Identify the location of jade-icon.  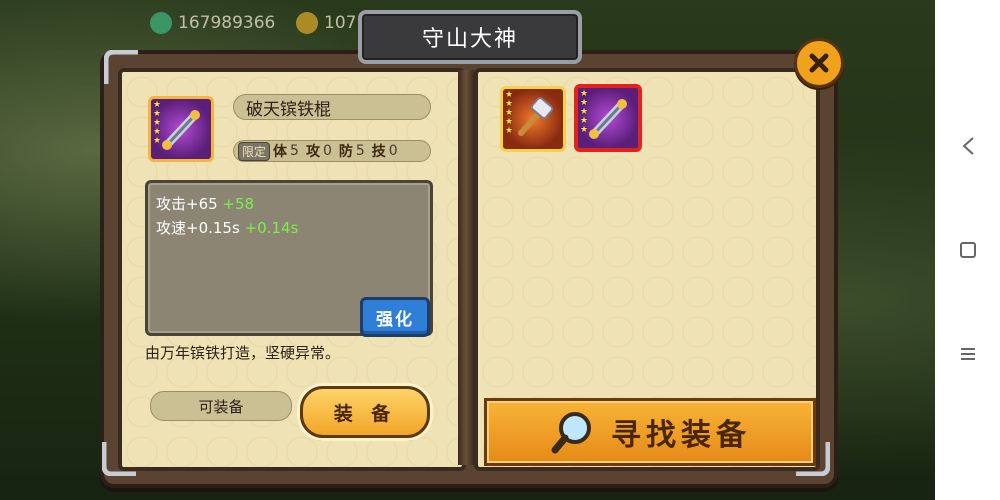
(161, 23).